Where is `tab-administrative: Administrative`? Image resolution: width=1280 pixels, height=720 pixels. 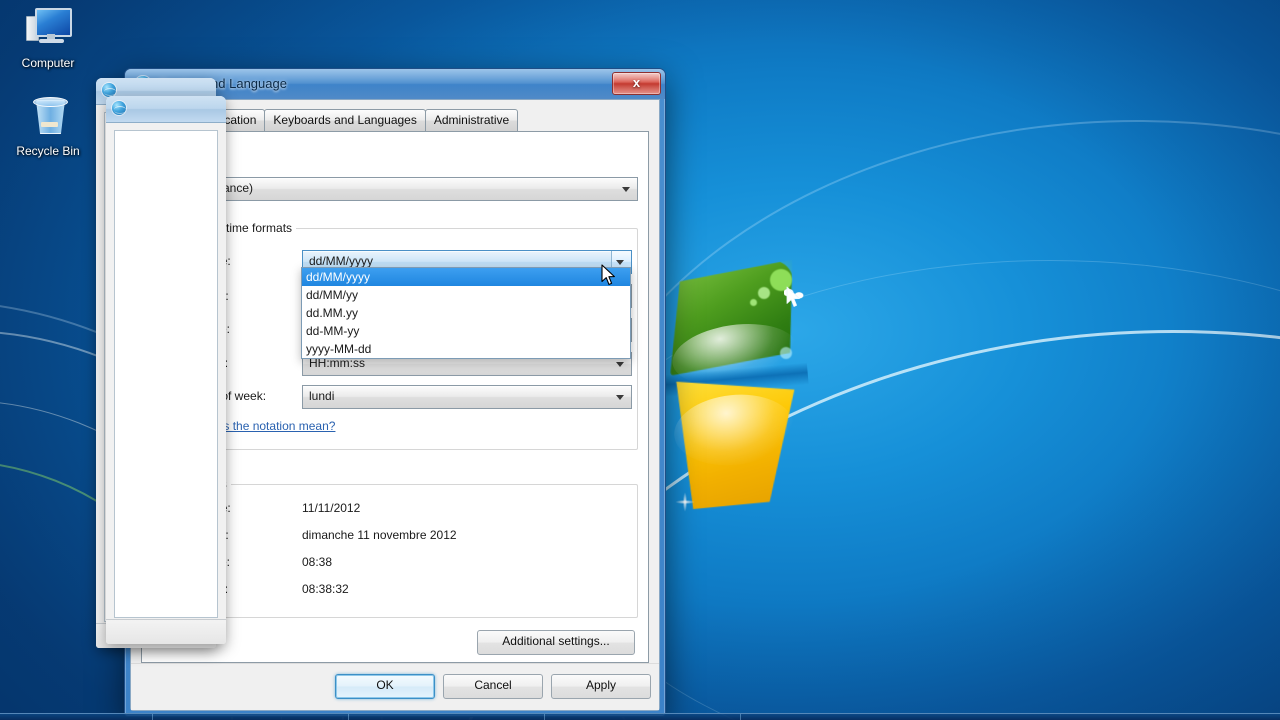
tab-administrative: Administrative is located at coordinates (471, 120).